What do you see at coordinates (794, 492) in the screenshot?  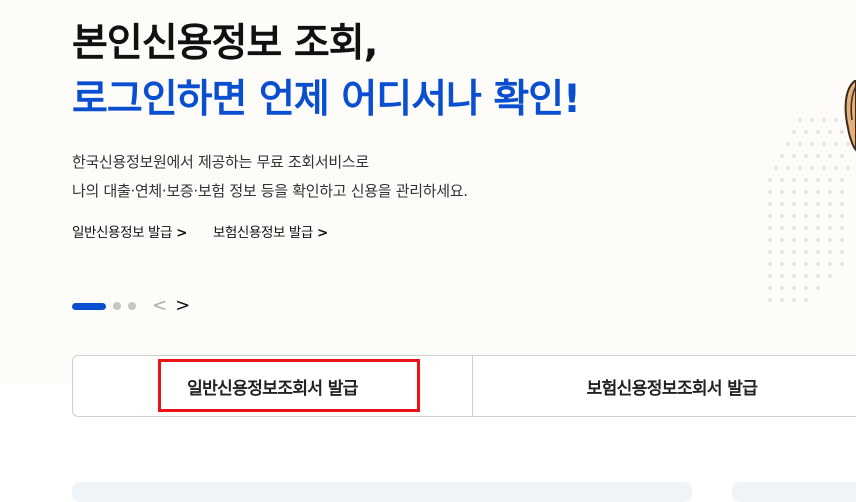 I see `content-card-right` at bounding box center [794, 492].